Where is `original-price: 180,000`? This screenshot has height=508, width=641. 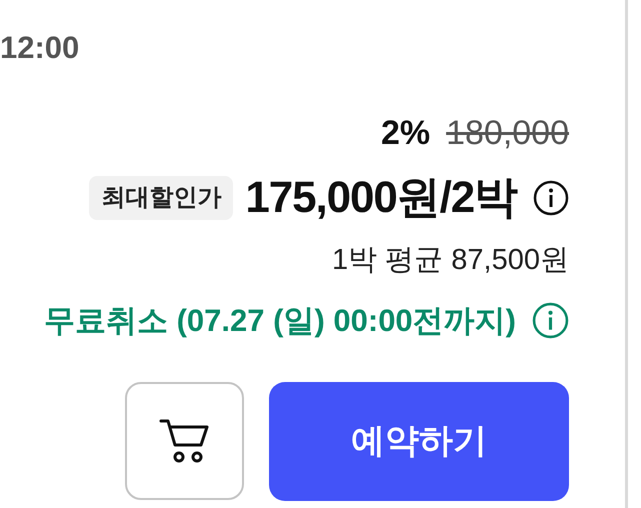 original-price: 180,000 is located at coordinates (507, 133).